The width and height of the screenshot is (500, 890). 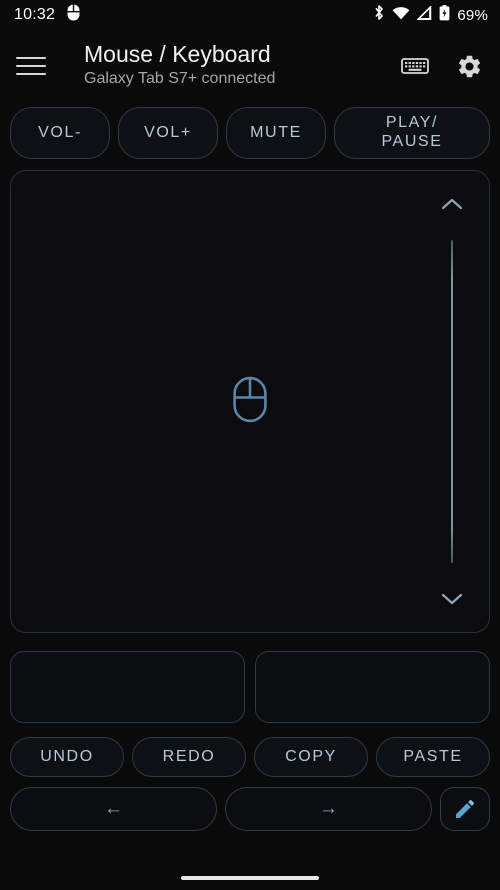 I want to click on undo-button: UNDO, so click(x=67, y=757).